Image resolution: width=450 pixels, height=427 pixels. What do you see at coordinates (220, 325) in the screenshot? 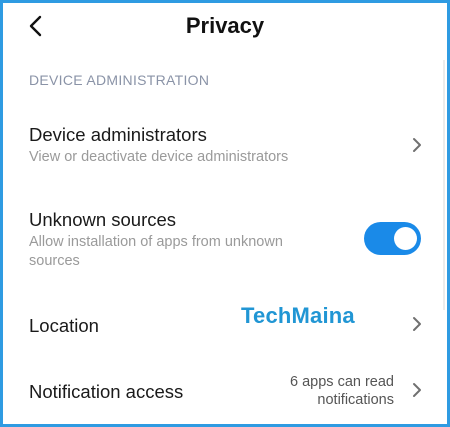
I see `location-row: Location` at bounding box center [220, 325].